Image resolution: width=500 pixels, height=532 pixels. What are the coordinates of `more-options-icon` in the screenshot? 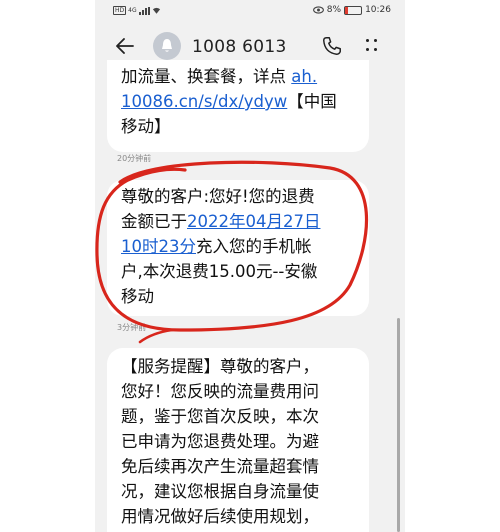 It's located at (372, 46).